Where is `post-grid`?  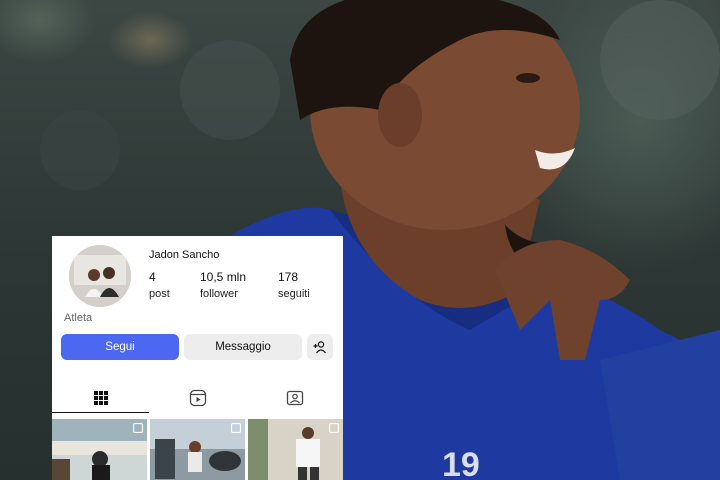 post-grid is located at coordinates (197, 449).